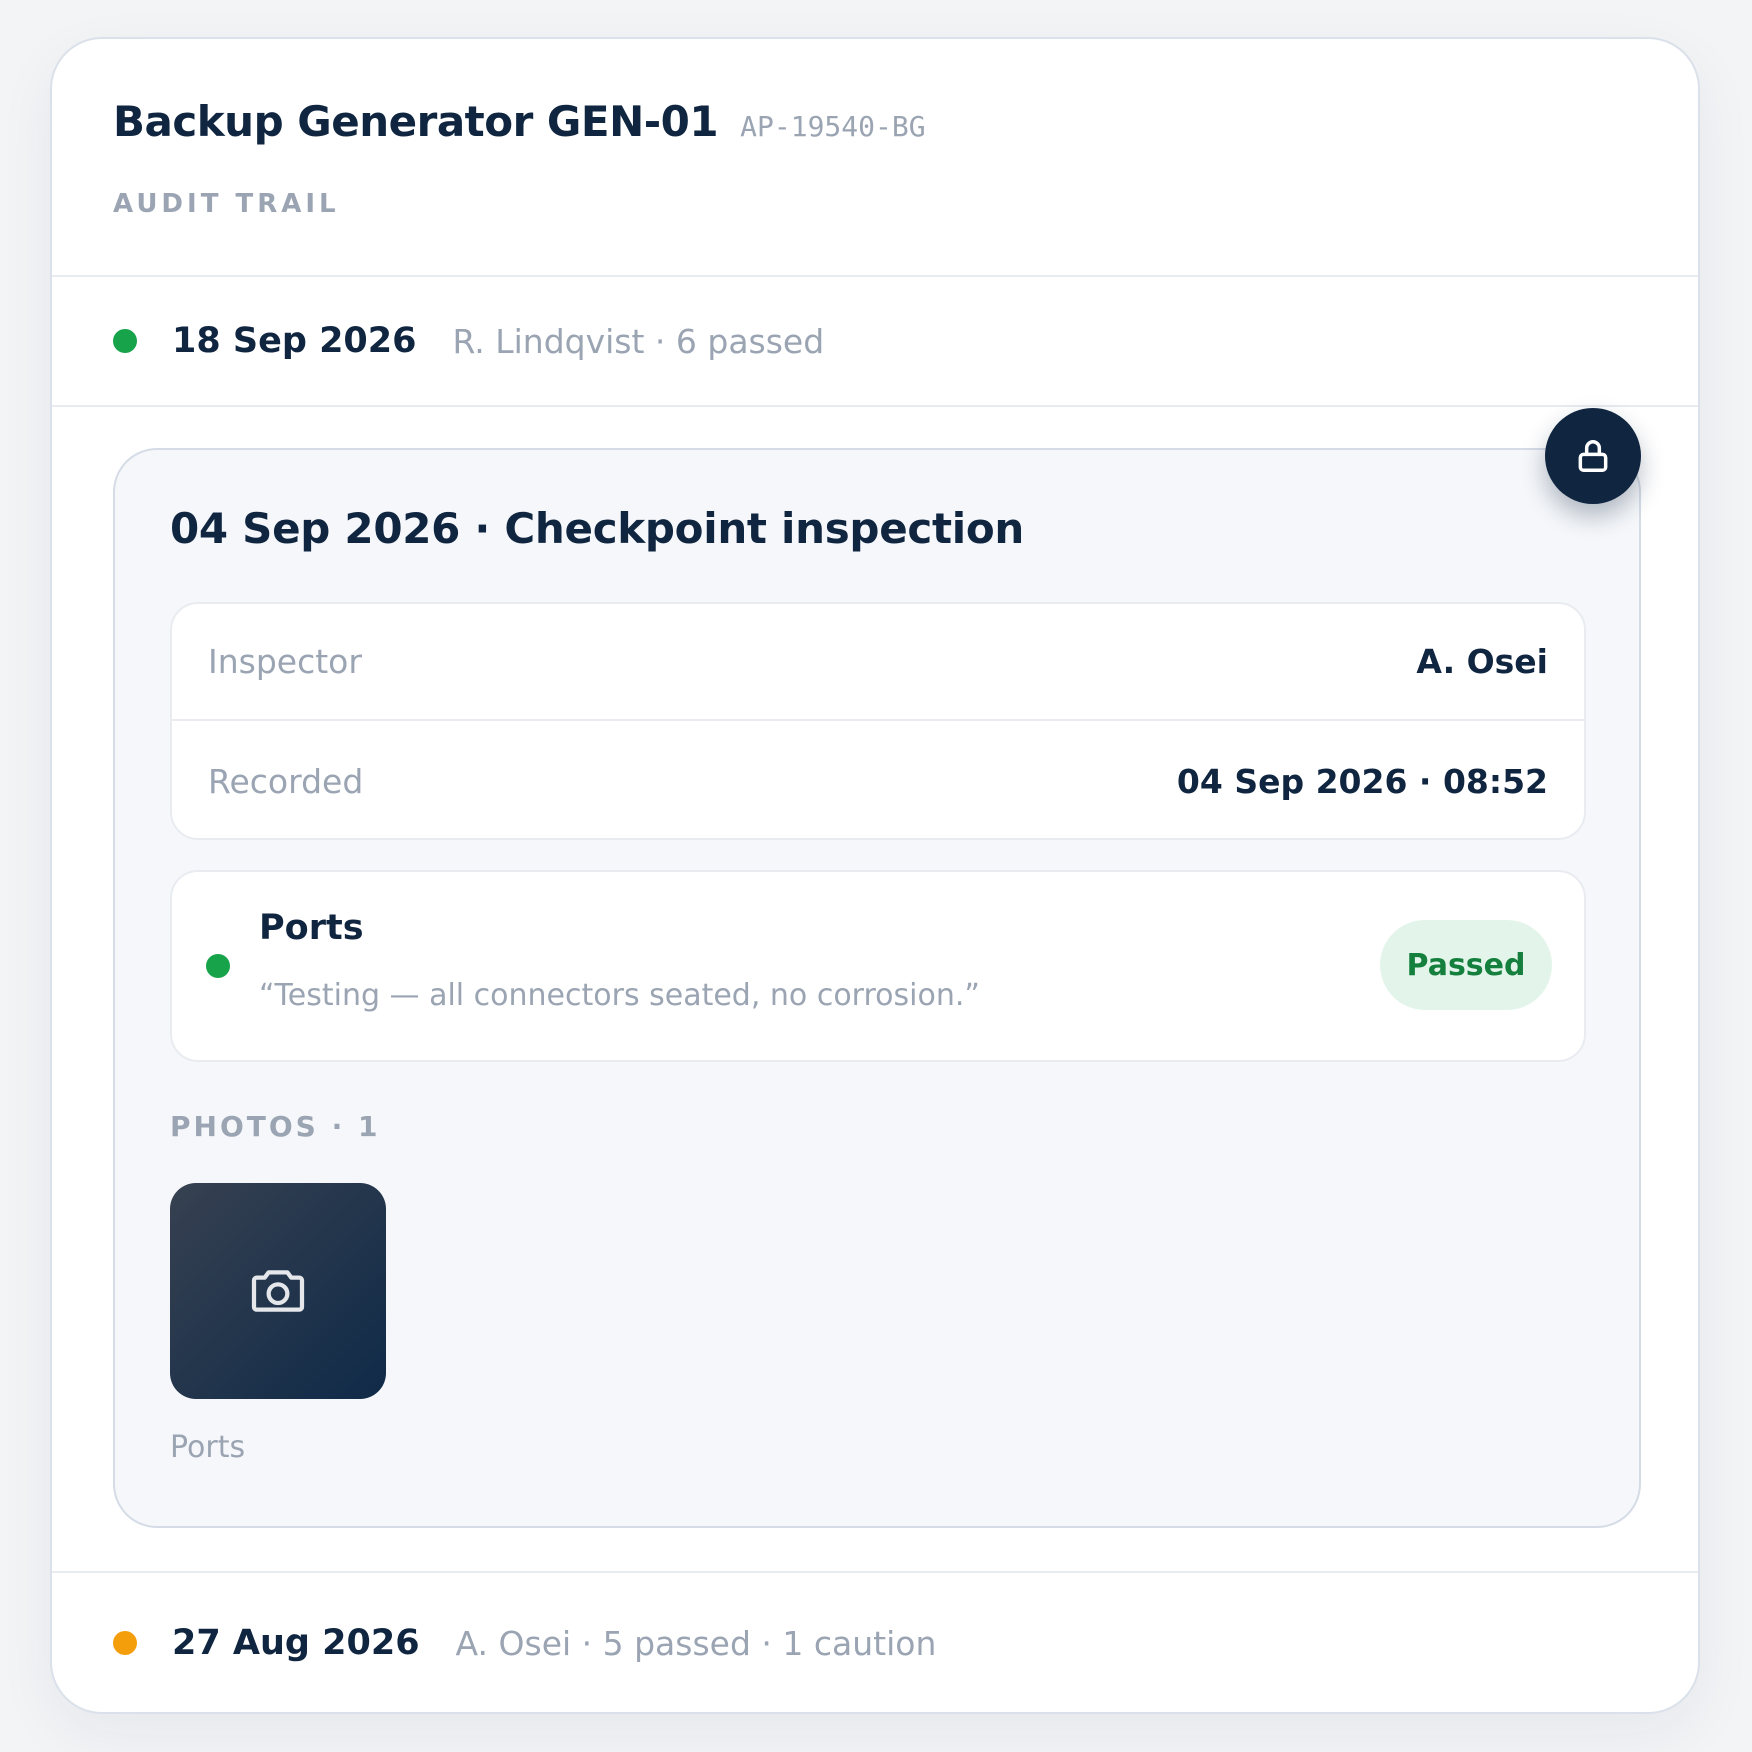  What do you see at coordinates (125, 1643) in the screenshot?
I see `status-dot-caution` at bounding box center [125, 1643].